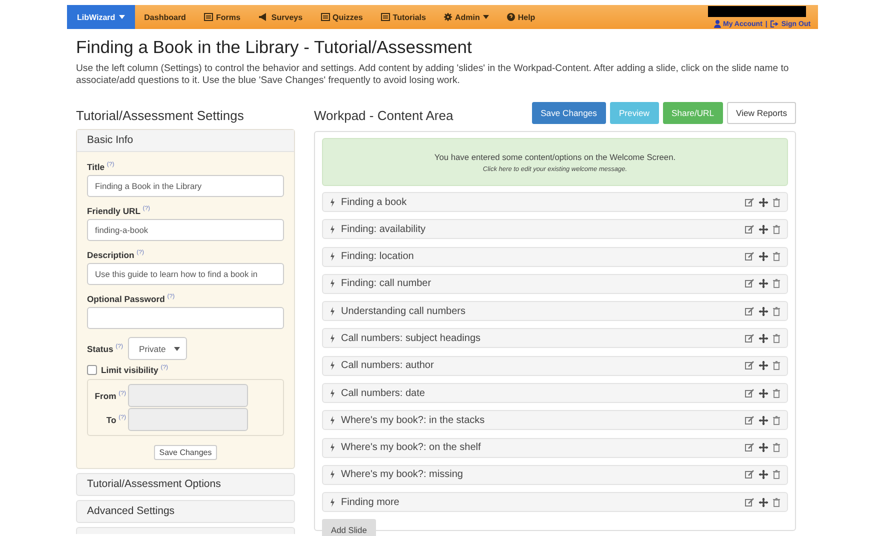 The height and width of the screenshot is (536, 872). What do you see at coordinates (448, 17) in the screenshot?
I see `settings-icon` at bounding box center [448, 17].